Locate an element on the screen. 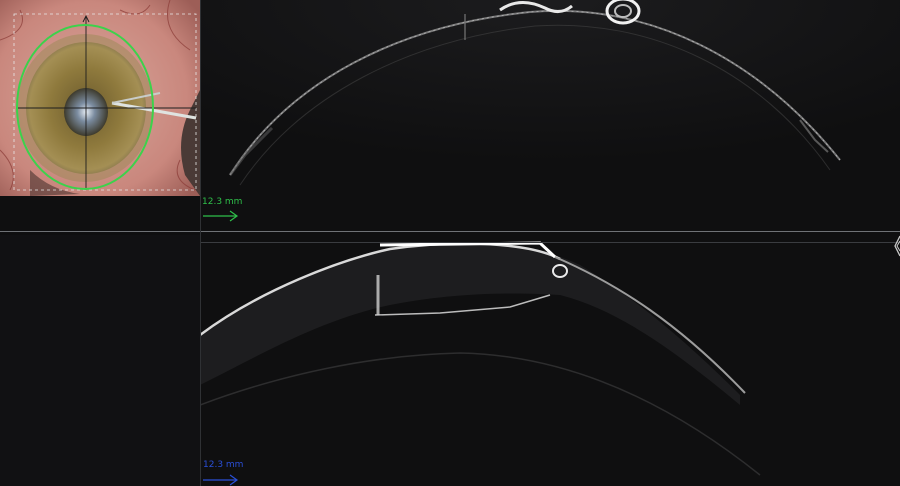  scale-label-top: 12.3 mm is located at coordinates (222, 202).